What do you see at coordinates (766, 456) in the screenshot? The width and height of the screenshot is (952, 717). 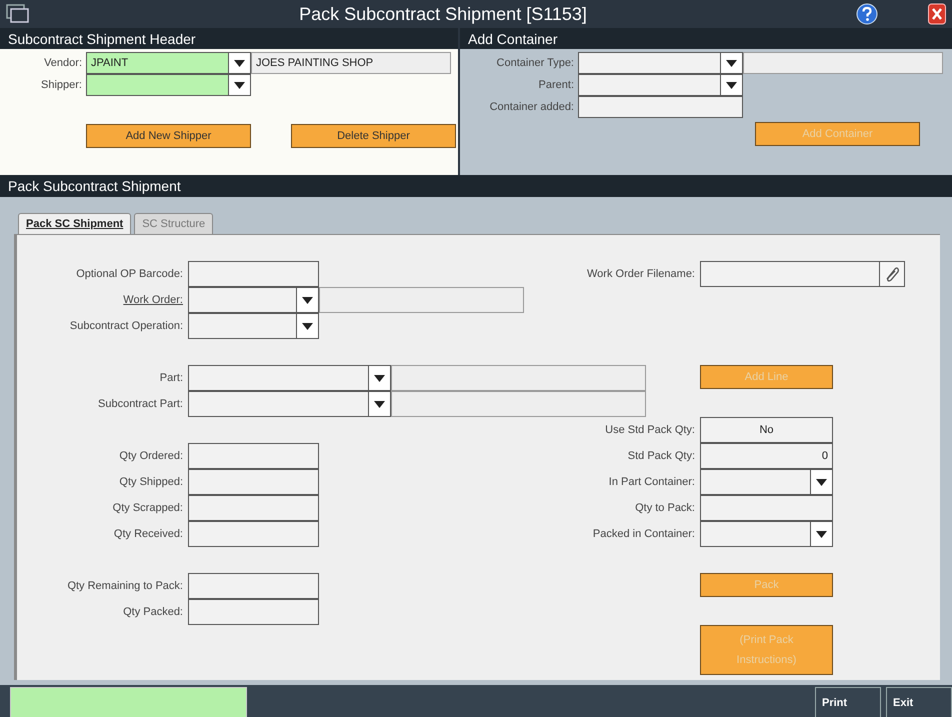 I see `number-field: 0` at bounding box center [766, 456].